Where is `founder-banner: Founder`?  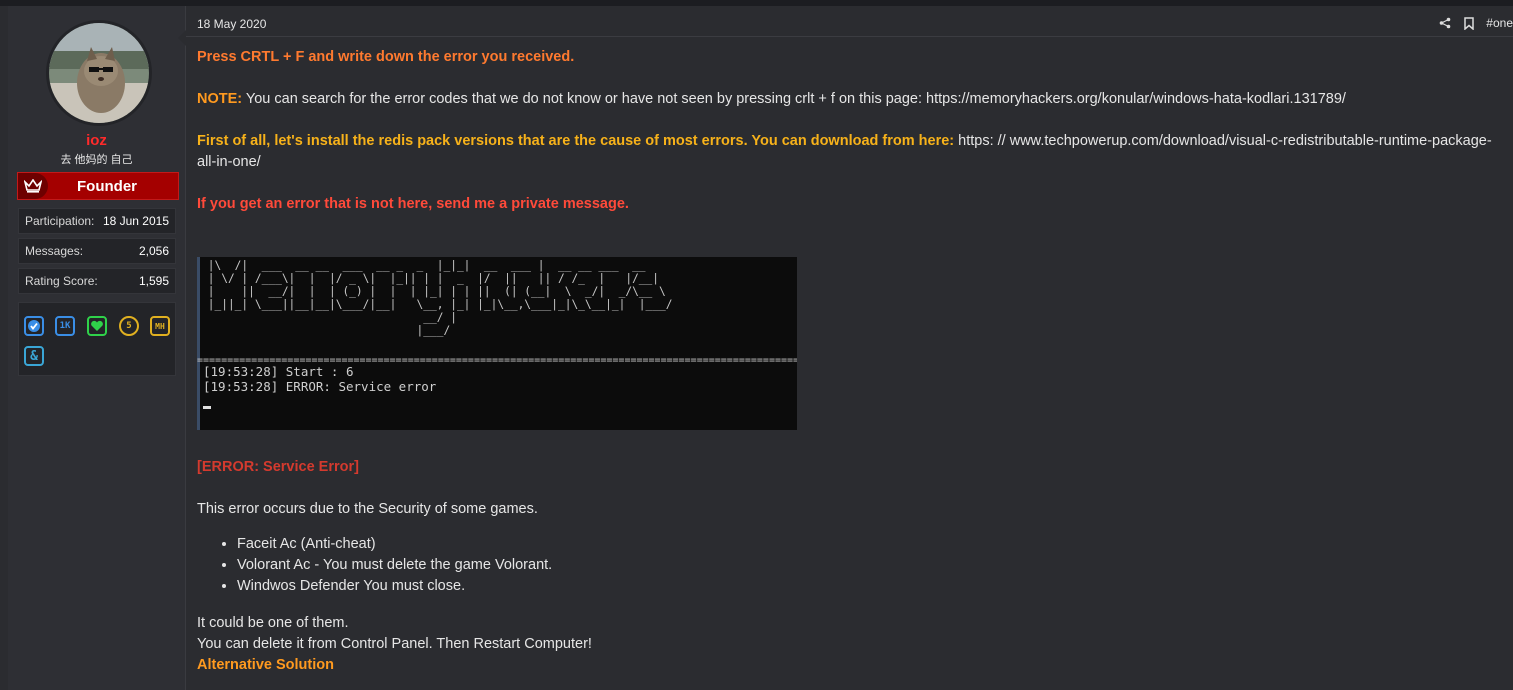
founder-banner: Founder is located at coordinates (98, 186).